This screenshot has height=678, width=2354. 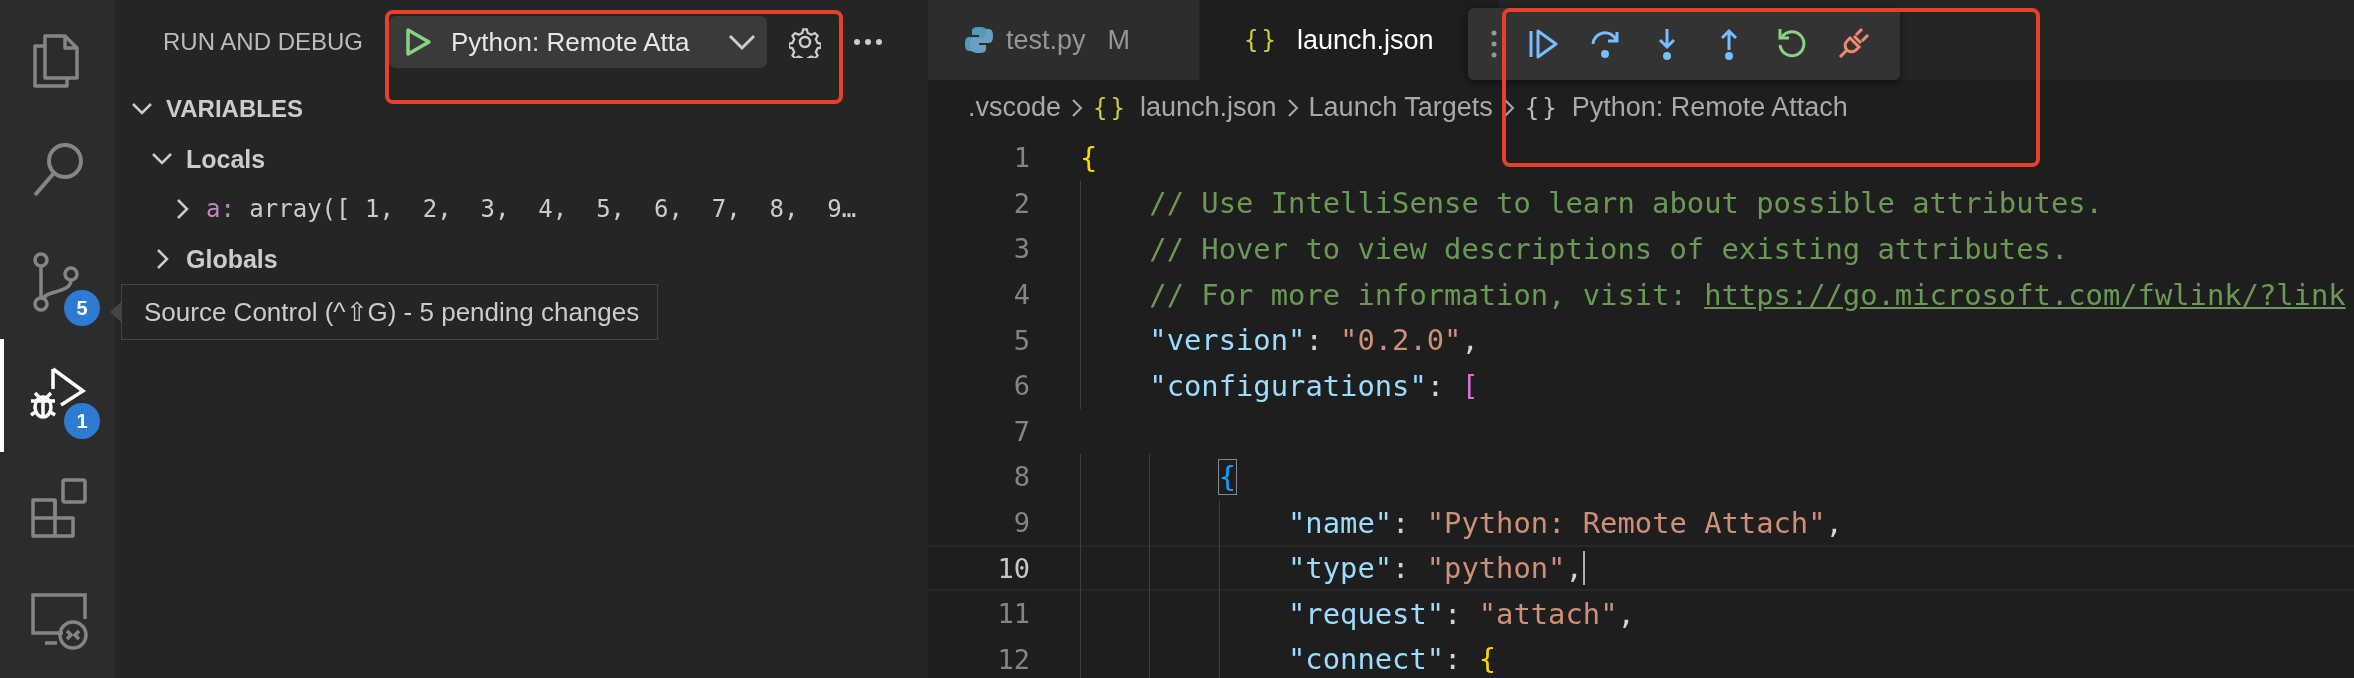 I want to click on line-number: 7, so click(x=1021, y=431).